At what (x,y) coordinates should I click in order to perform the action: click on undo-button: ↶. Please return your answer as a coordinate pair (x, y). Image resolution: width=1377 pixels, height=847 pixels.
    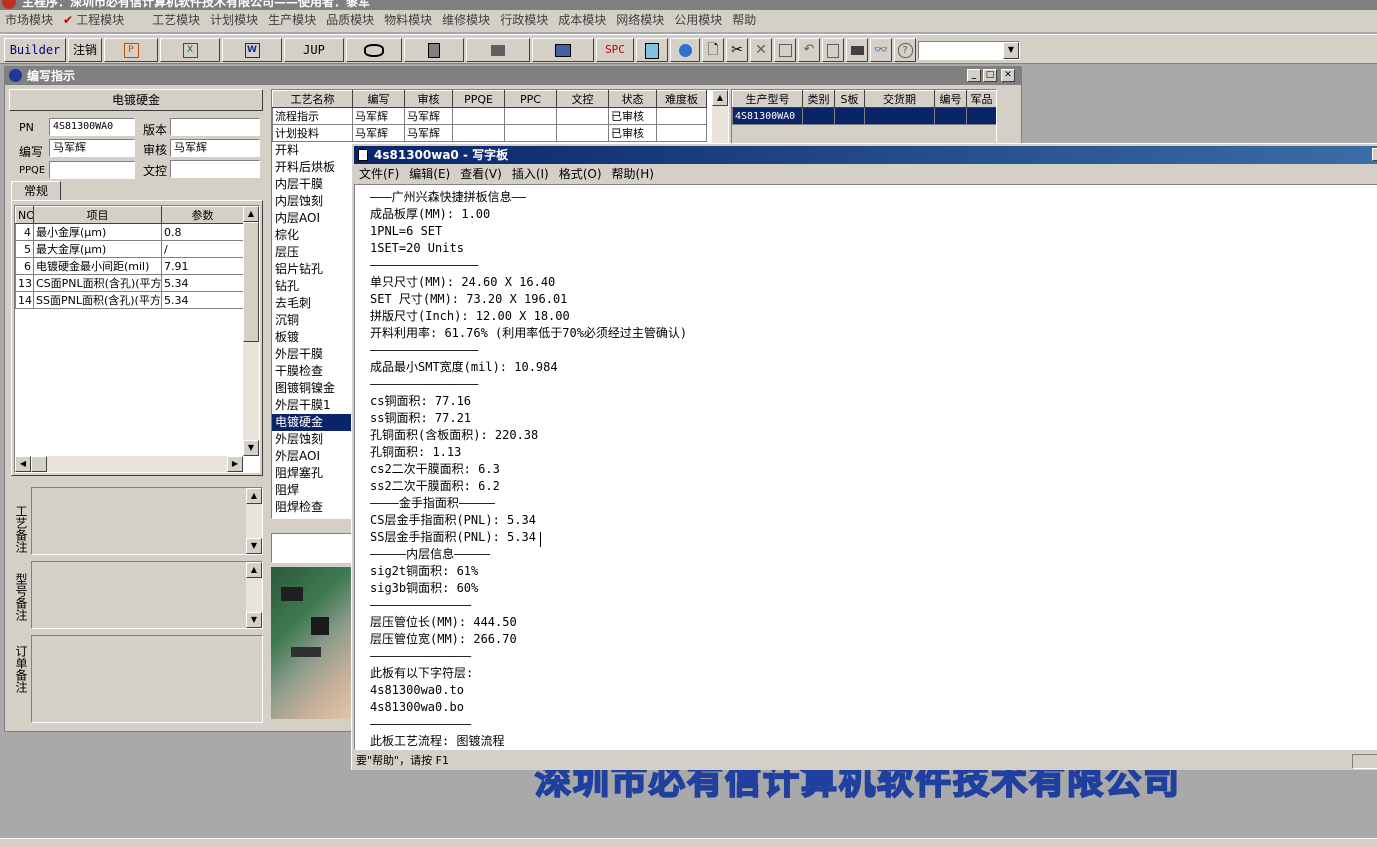
    Looking at the image, I should click on (809, 50).